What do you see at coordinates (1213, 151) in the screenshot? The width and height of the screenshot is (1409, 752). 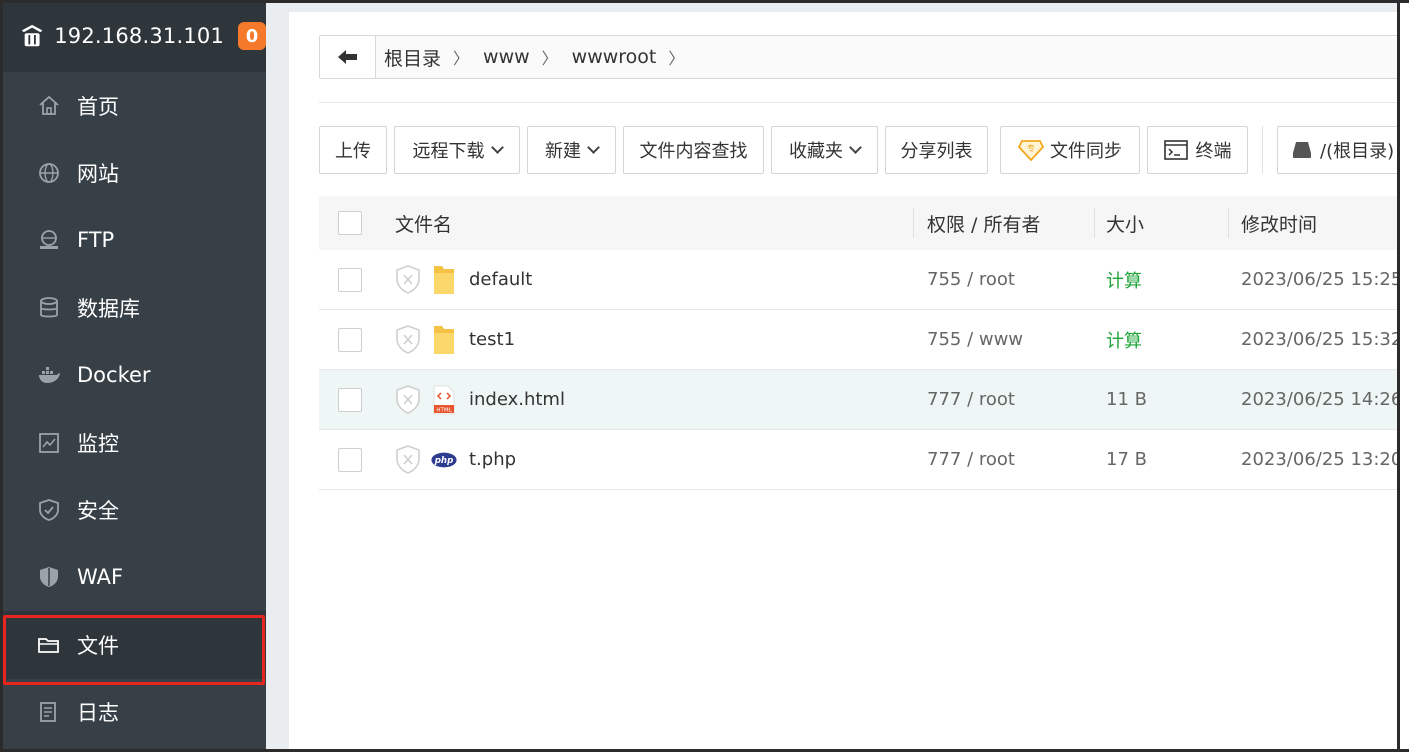 I see `terminal-label: 终端` at bounding box center [1213, 151].